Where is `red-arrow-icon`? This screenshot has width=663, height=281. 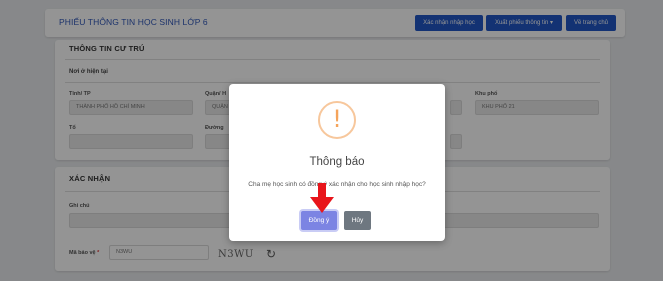 red-arrow-icon is located at coordinates (322, 198).